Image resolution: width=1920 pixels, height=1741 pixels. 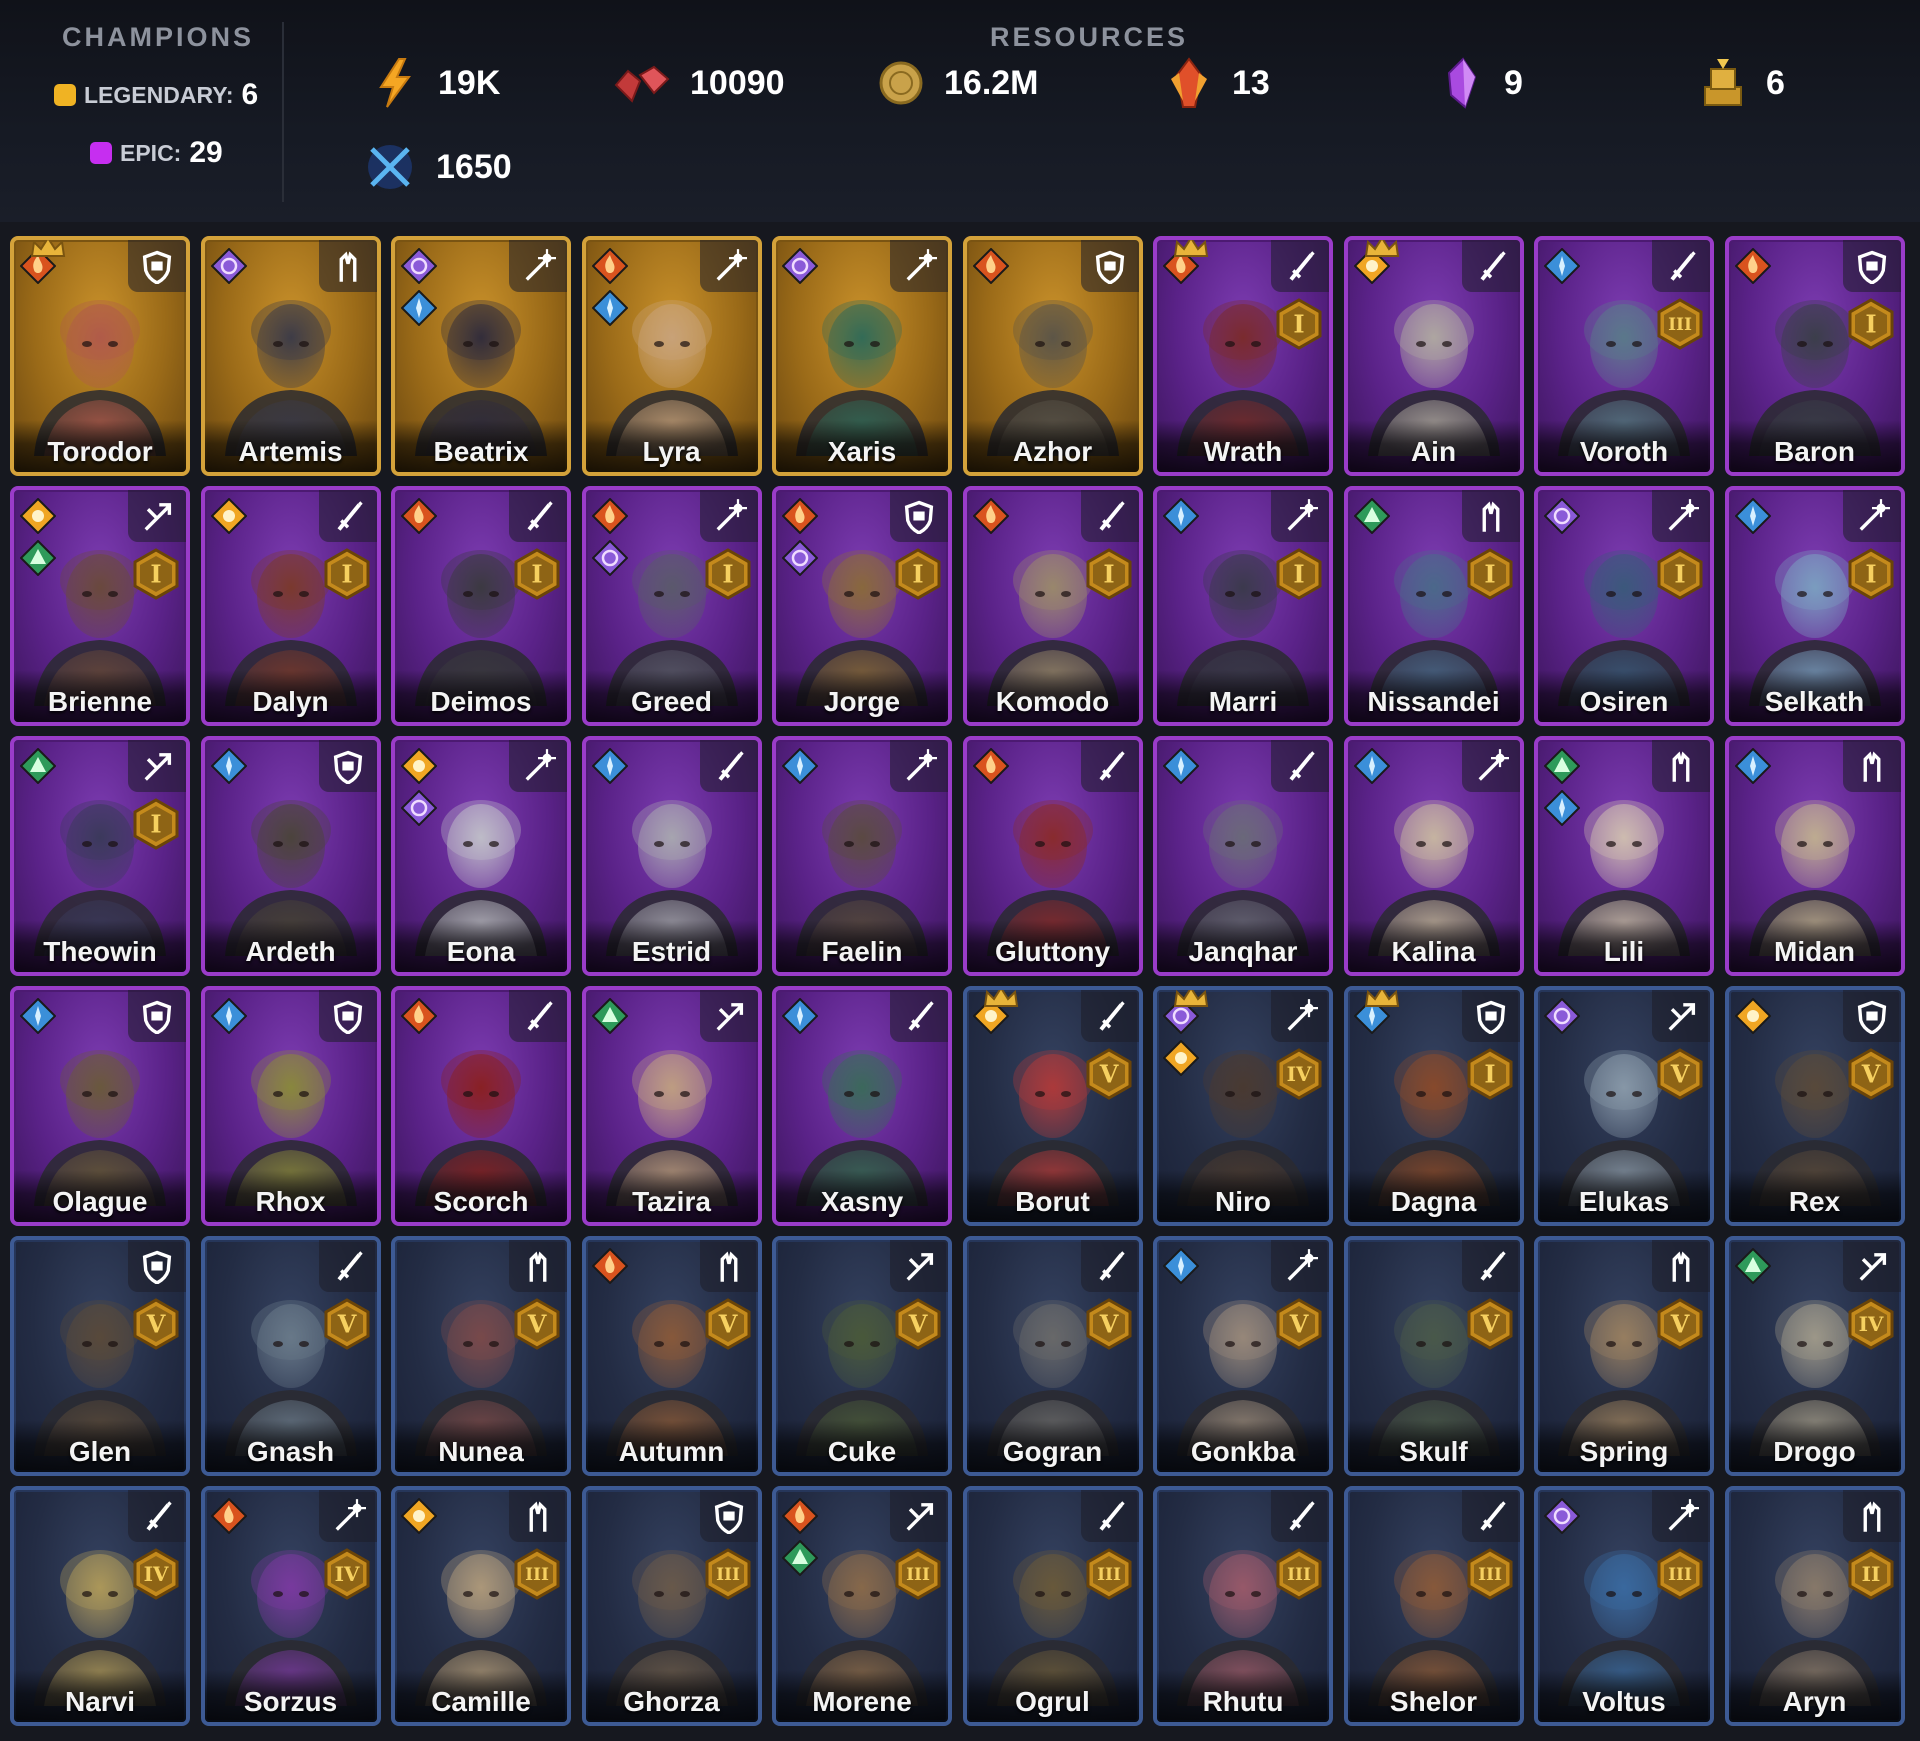 I want to click on champion-card: I Dagna, so click(x=1433, y=1106).